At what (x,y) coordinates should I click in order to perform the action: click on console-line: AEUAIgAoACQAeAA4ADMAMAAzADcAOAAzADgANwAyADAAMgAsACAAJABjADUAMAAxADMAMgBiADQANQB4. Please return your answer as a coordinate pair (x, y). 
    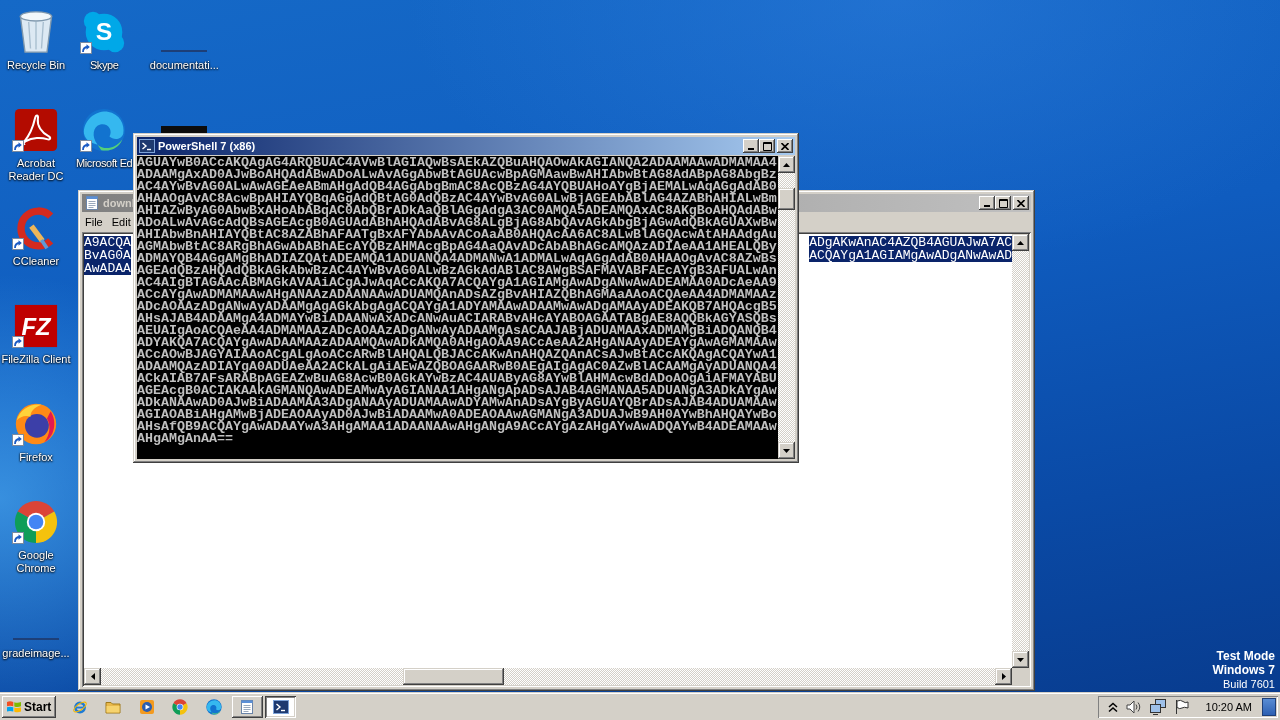
    Looking at the image, I should click on (457, 331).